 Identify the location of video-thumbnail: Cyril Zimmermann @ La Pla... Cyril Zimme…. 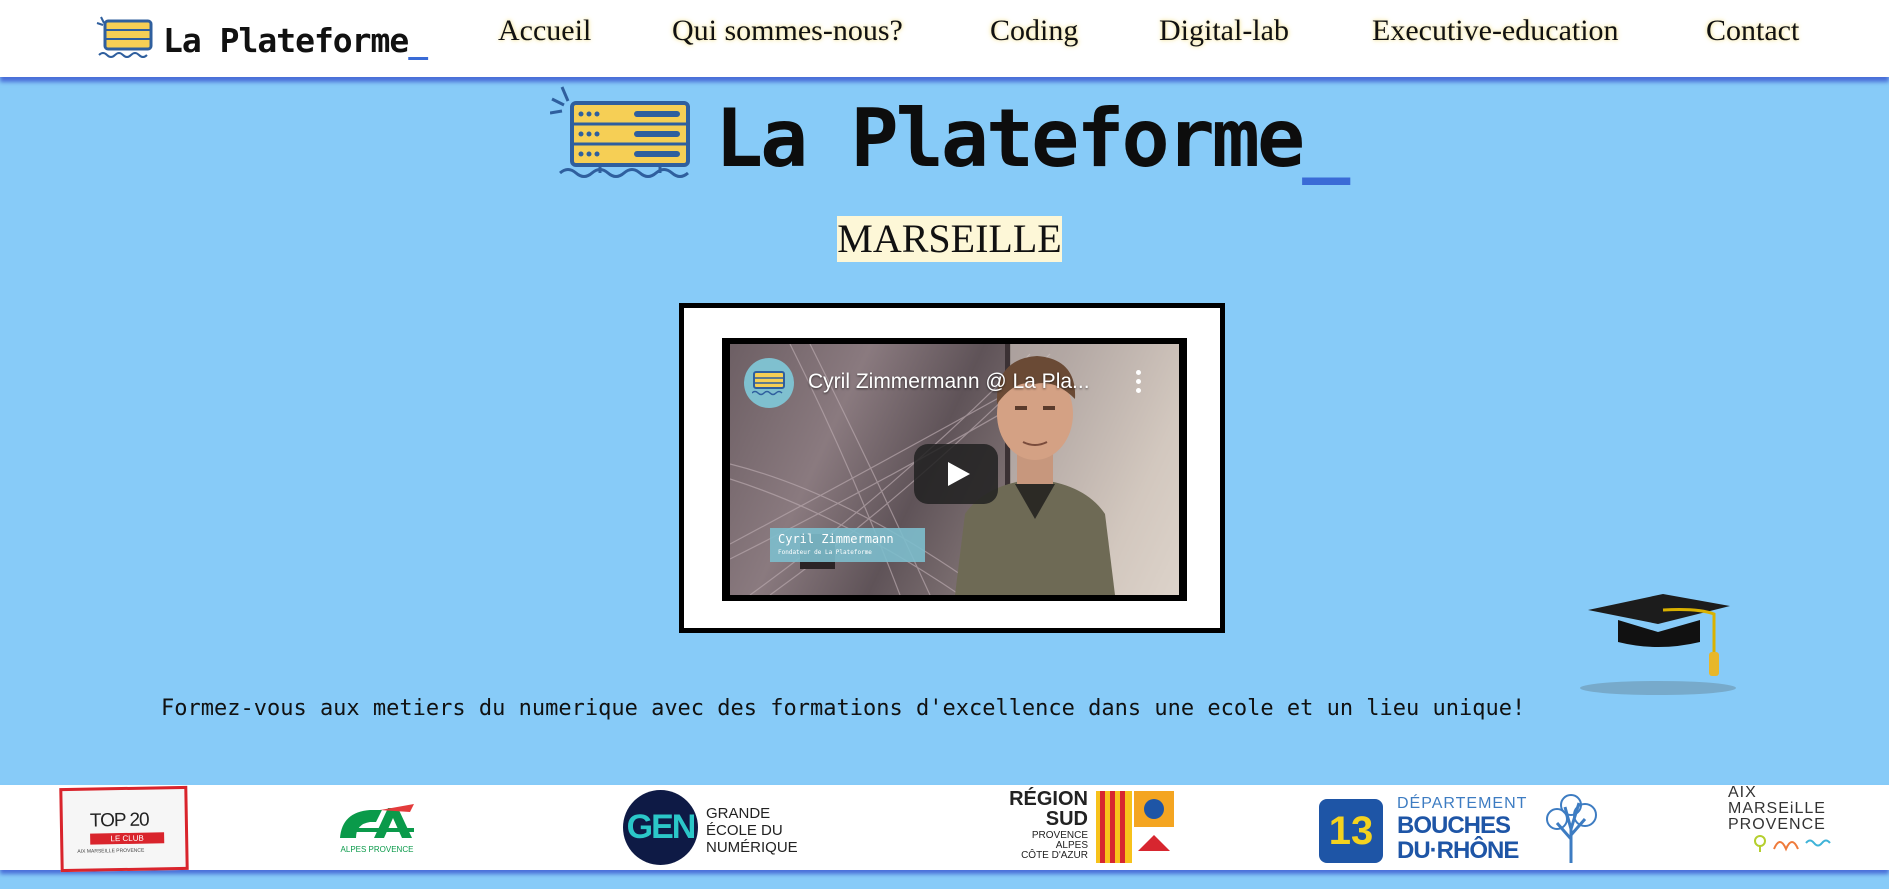
(954, 469).